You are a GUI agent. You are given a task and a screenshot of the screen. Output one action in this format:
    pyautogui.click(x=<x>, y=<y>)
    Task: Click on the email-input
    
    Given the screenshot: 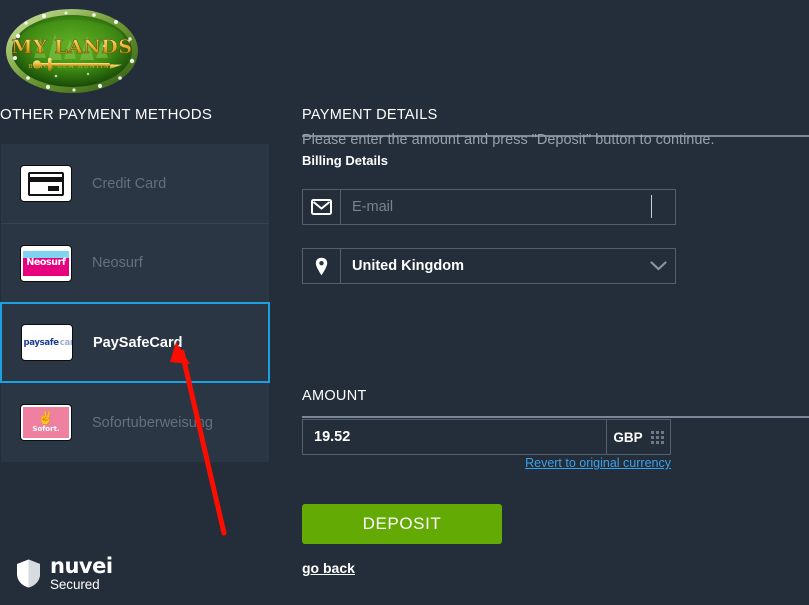 What is the action you would take?
    pyautogui.click(x=508, y=207)
    